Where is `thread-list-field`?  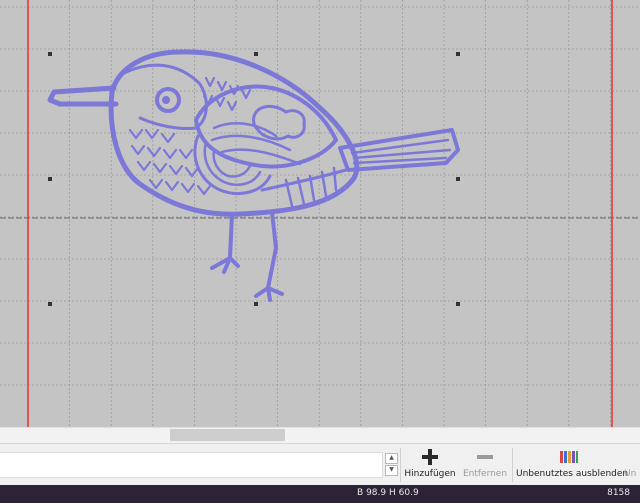
thread-list-field is located at coordinates (191, 465).